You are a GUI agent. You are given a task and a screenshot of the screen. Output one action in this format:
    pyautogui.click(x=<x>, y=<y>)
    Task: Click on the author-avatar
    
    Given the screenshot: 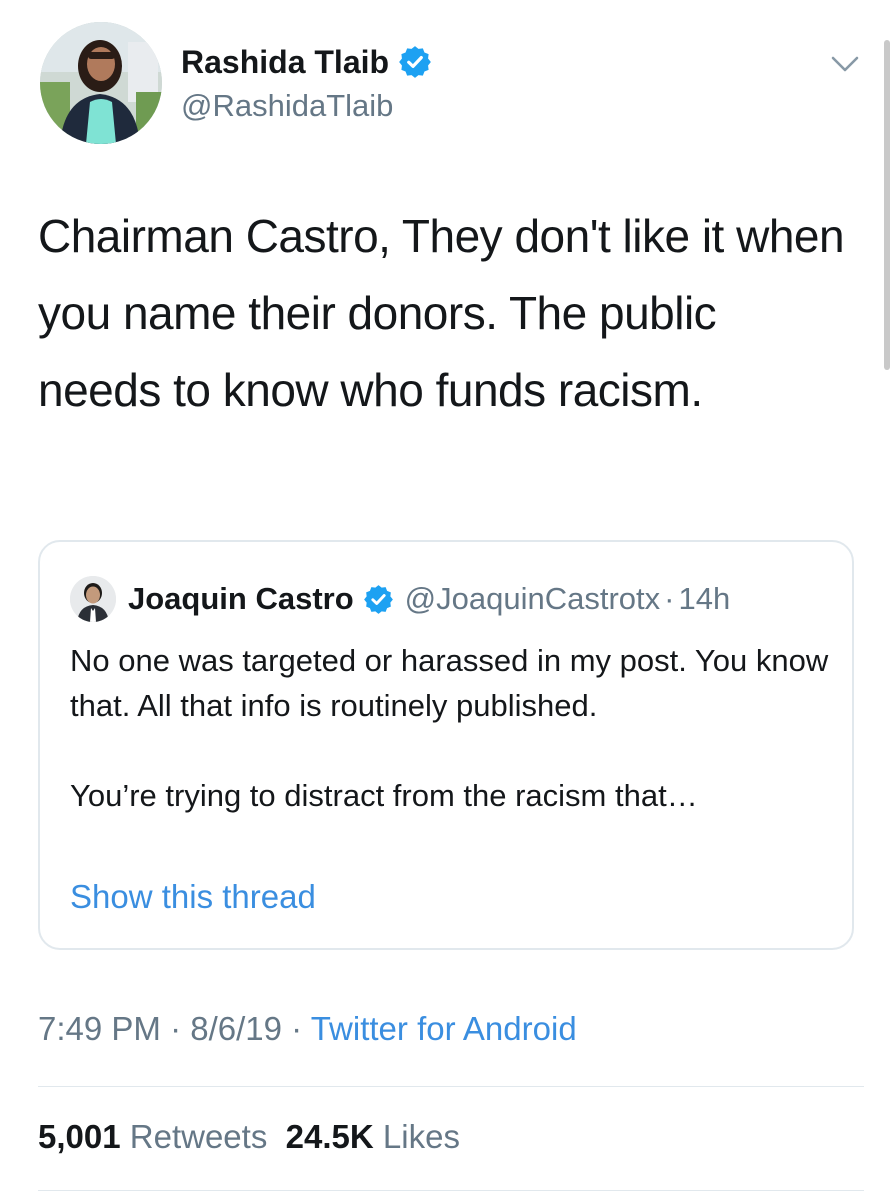 What is the action you would take?
    pyautogui.click(x=101, y=83)
    